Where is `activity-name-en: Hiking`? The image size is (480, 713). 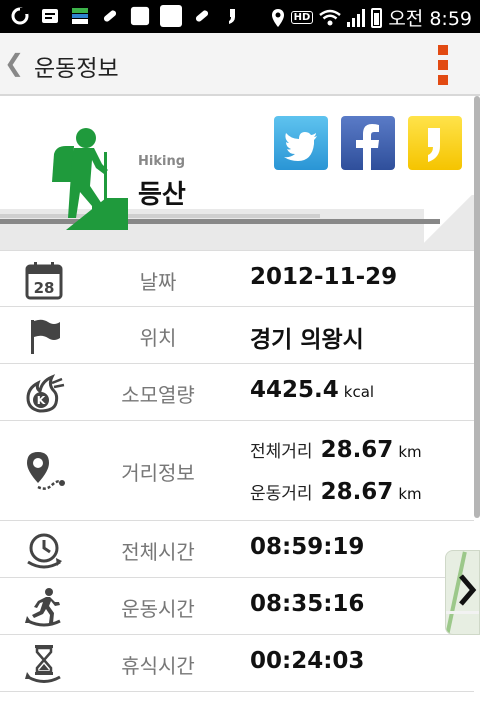
activity-name-en: Hiking is located at coordinates (161, 161).